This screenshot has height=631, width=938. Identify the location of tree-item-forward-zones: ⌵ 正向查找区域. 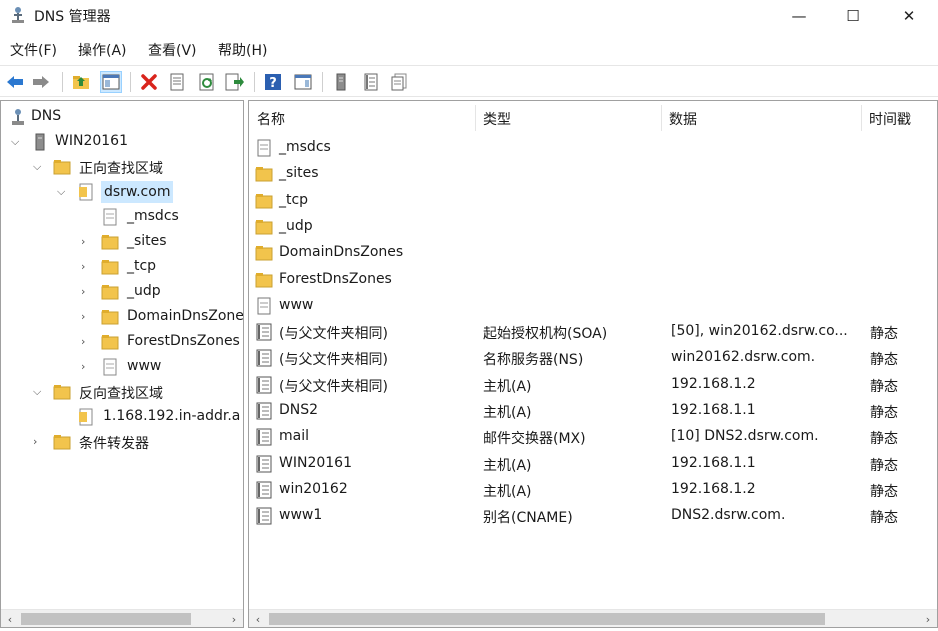
(122, 167).